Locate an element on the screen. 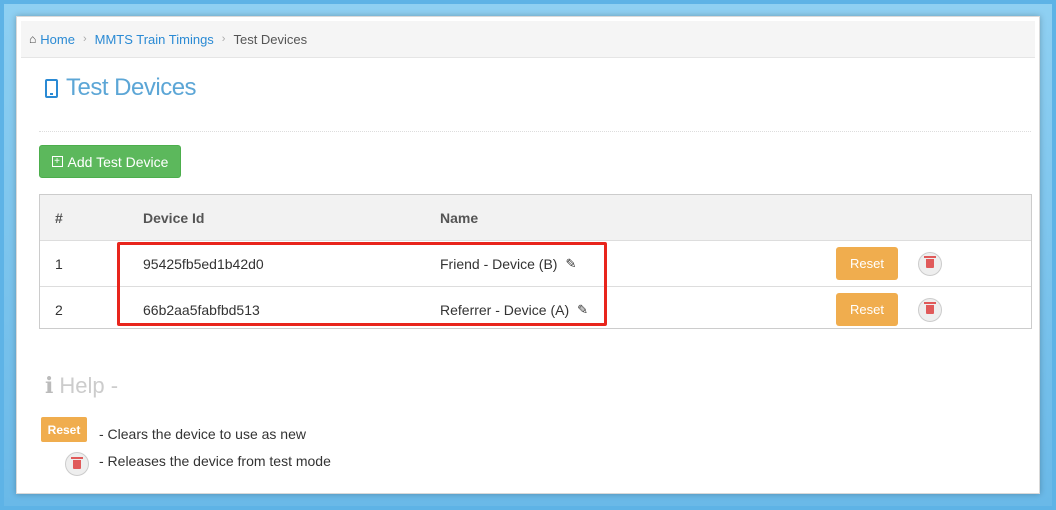  add-test-device-label: Add Test Device is located at coordinates (118, 161).